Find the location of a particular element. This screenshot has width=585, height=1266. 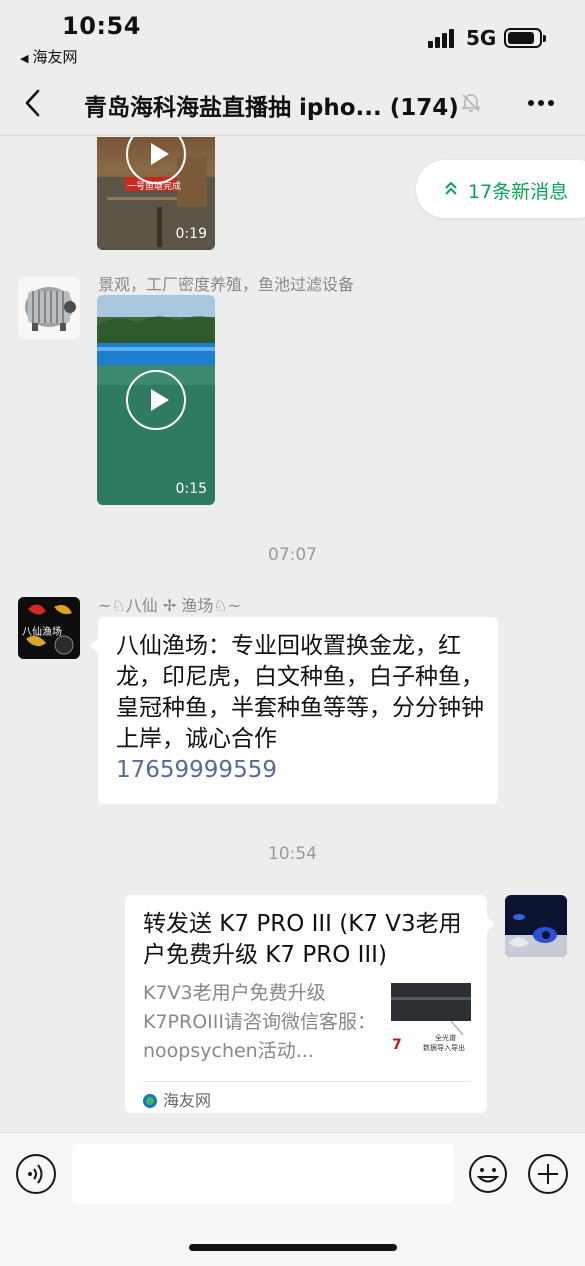

message-input is located at coordinates (263, 1174).